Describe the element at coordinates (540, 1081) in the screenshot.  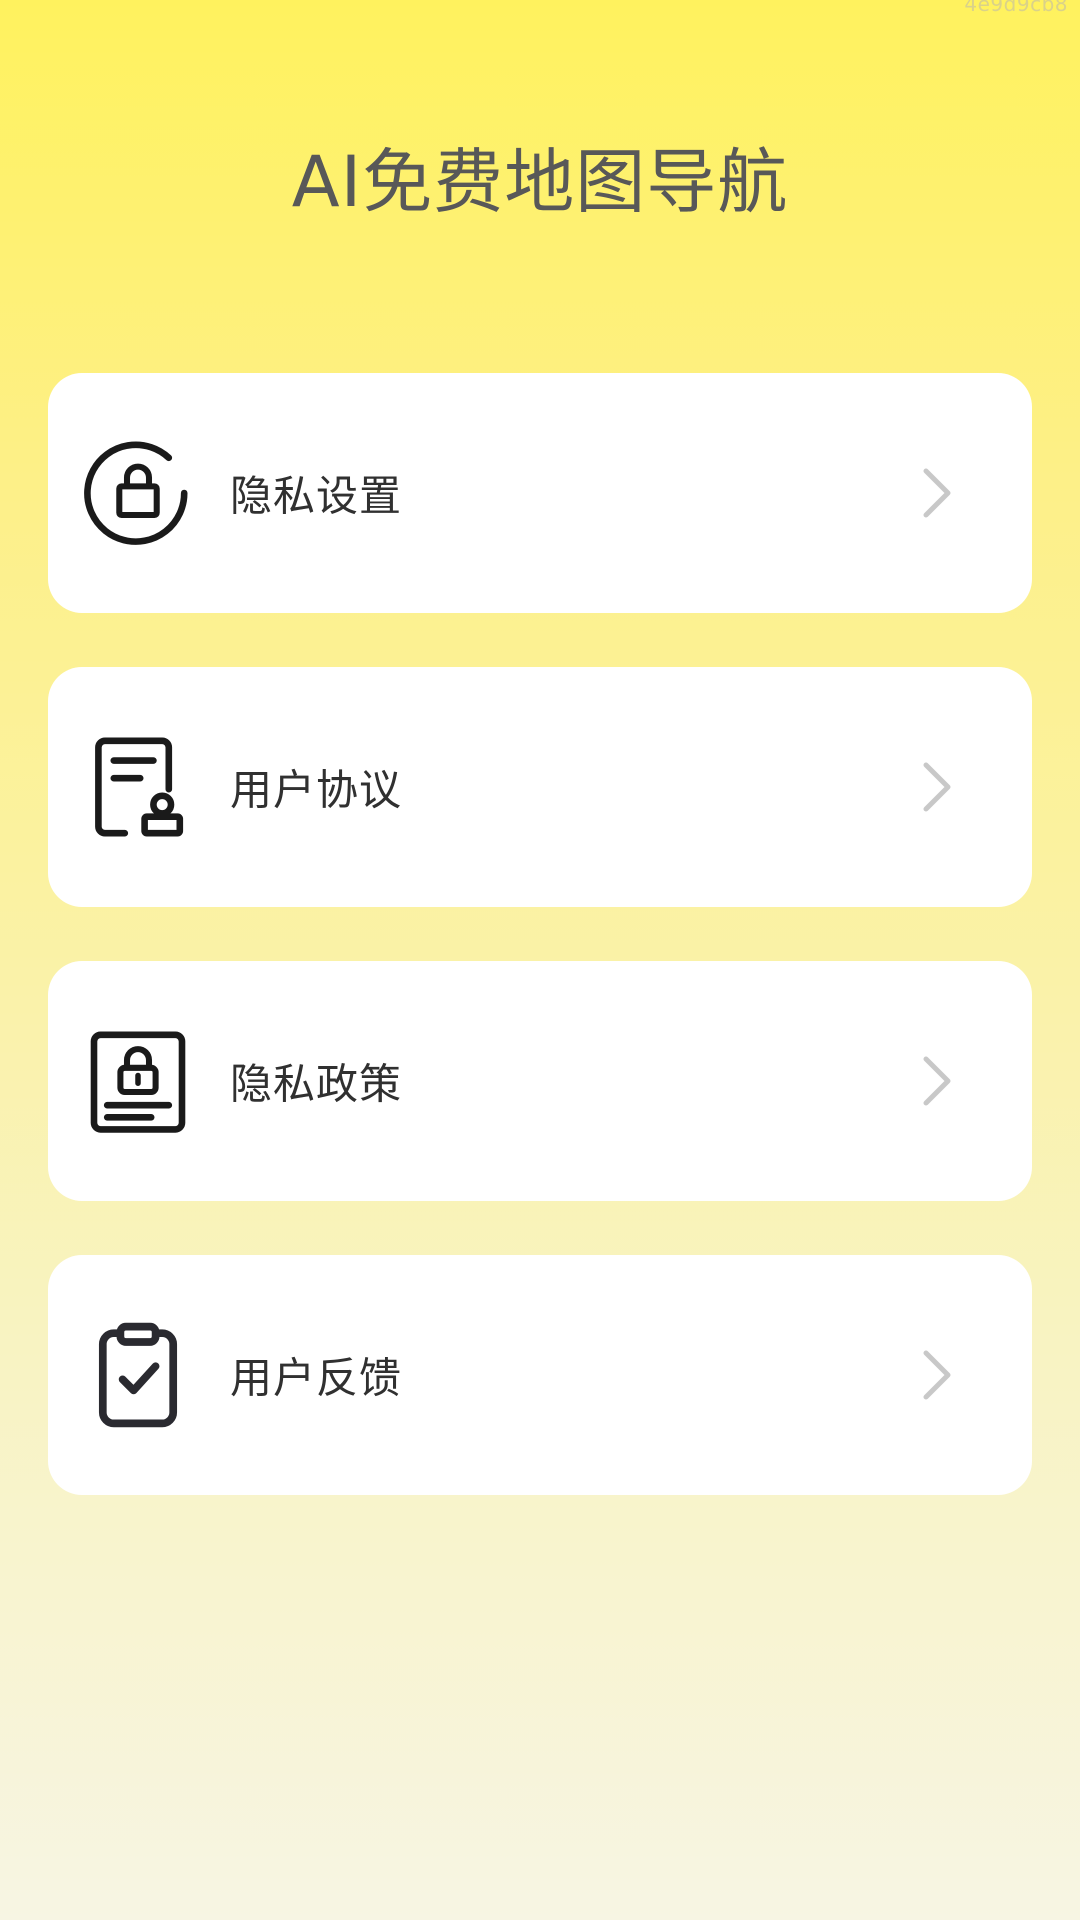
I see `menu-item-privacy-policy: 隐私政策` at that location.